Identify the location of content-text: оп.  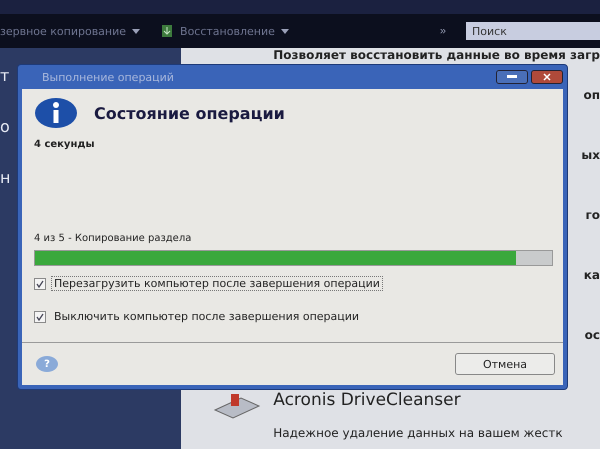
(591, 95).